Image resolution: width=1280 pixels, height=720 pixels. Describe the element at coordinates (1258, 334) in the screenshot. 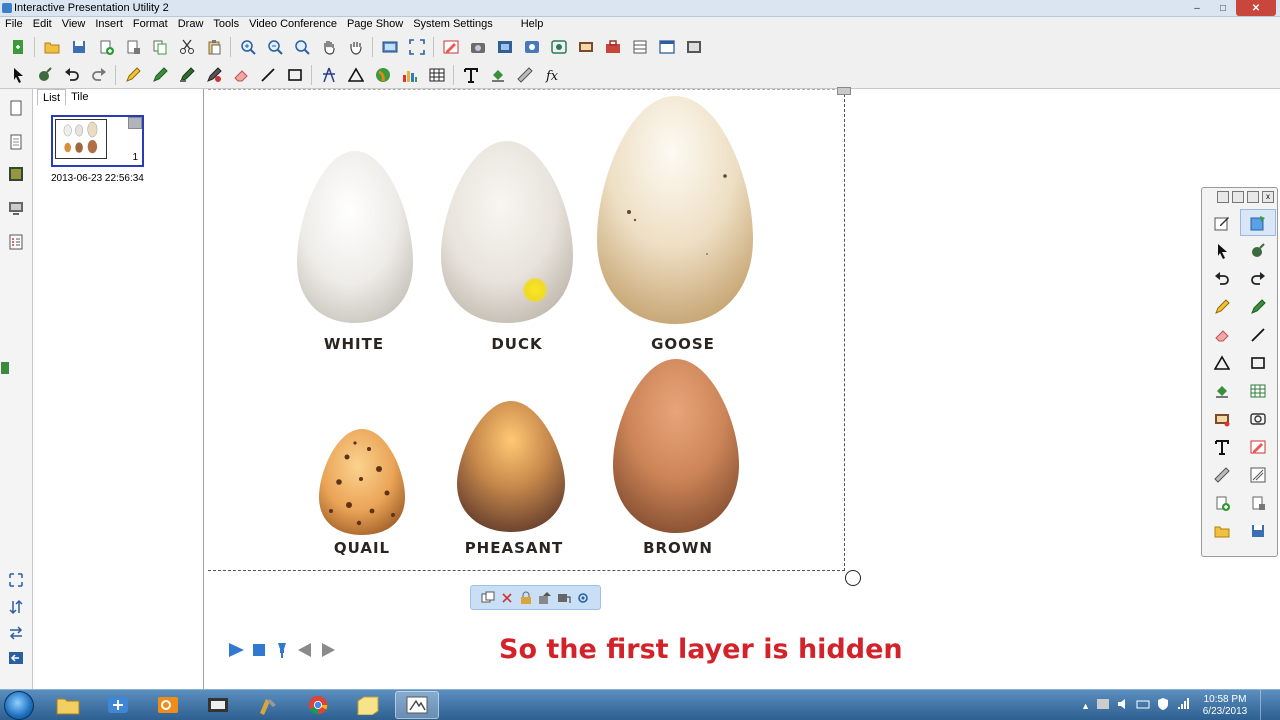

I see `tbx-line-icon` at that location.